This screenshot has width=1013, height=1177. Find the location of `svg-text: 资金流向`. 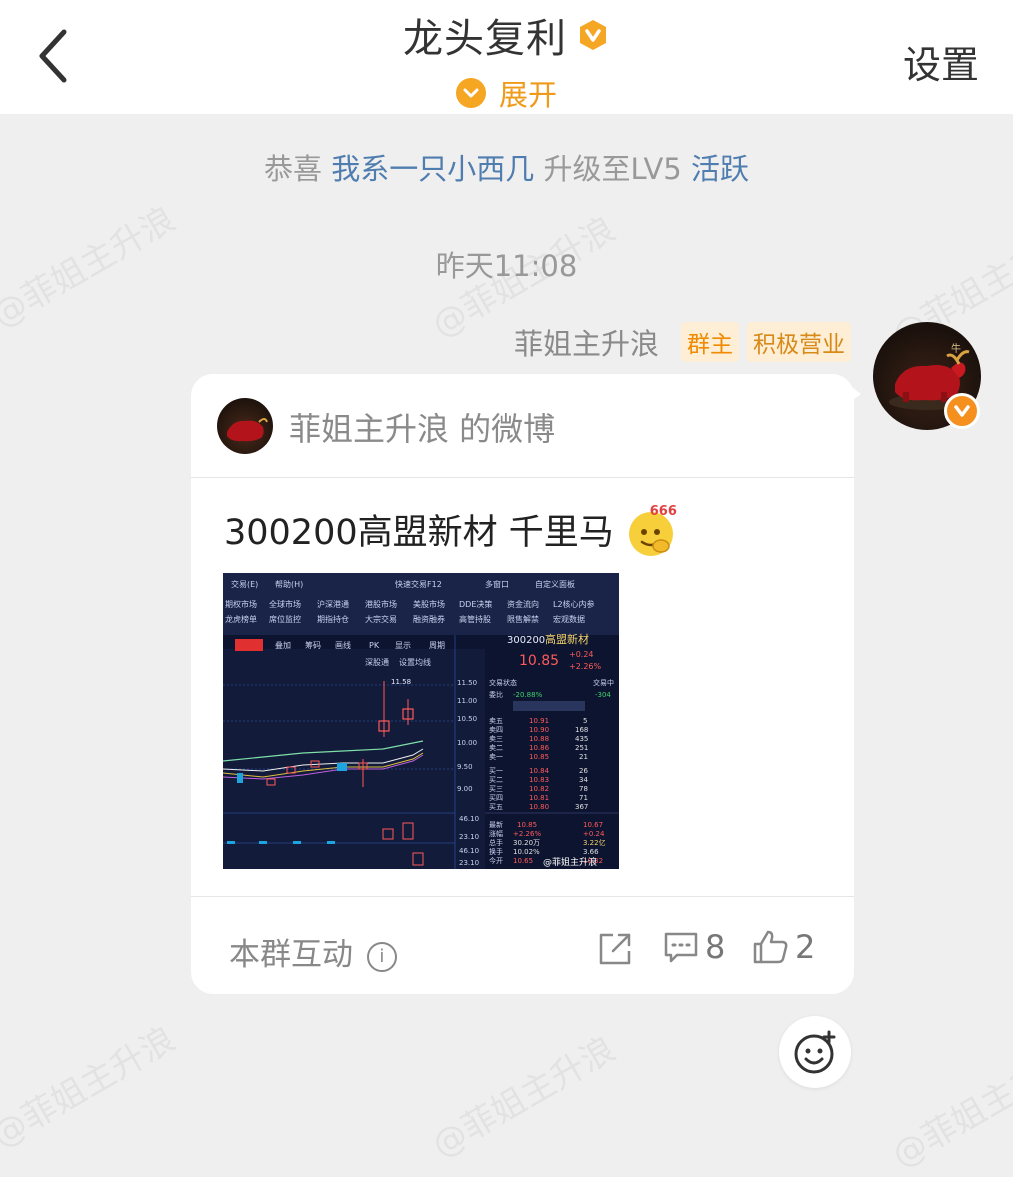

svg-text: 资金流向 is located at coordinates (523, 604).